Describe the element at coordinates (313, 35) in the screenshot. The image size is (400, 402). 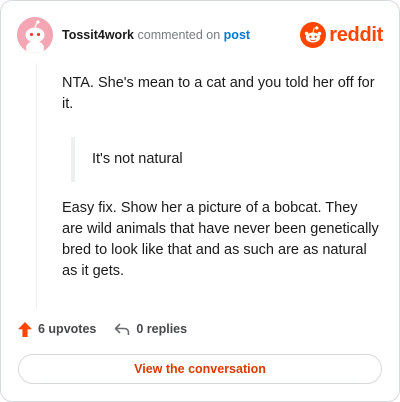
I see `reddit-snoo-icon` at that location.